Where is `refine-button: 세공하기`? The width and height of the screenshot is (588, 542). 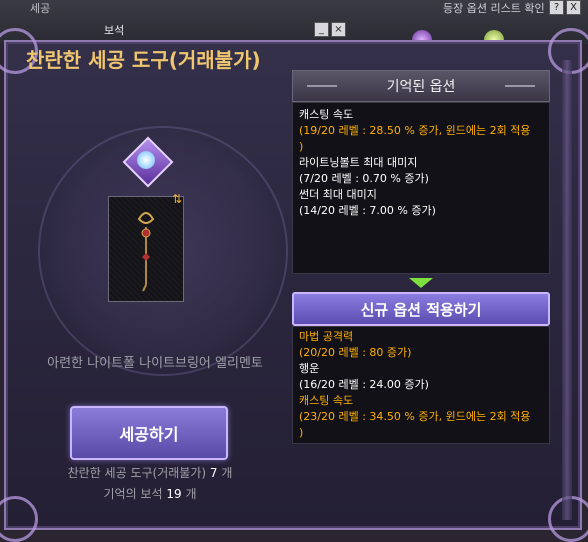
refine-button: 세공하기 is located at coordinates (149, 433).